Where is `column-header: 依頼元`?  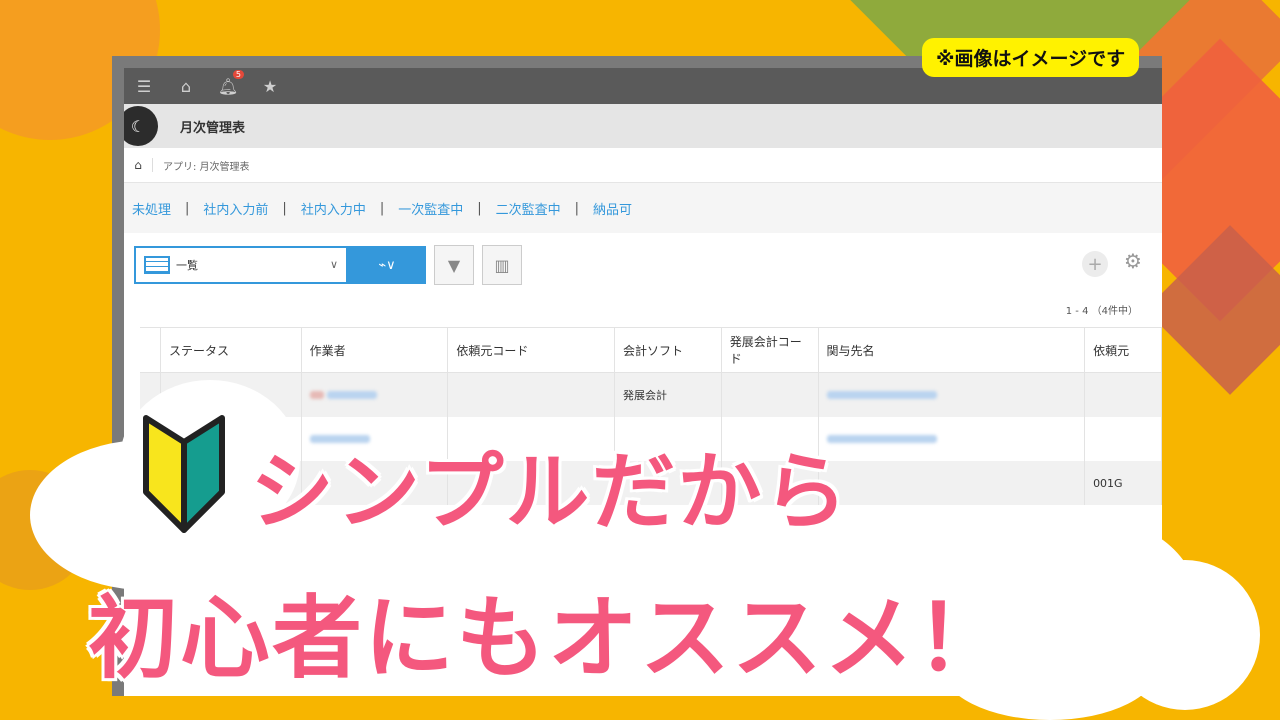 column-header: 依頼元 is located at coordinates (1123, 350).